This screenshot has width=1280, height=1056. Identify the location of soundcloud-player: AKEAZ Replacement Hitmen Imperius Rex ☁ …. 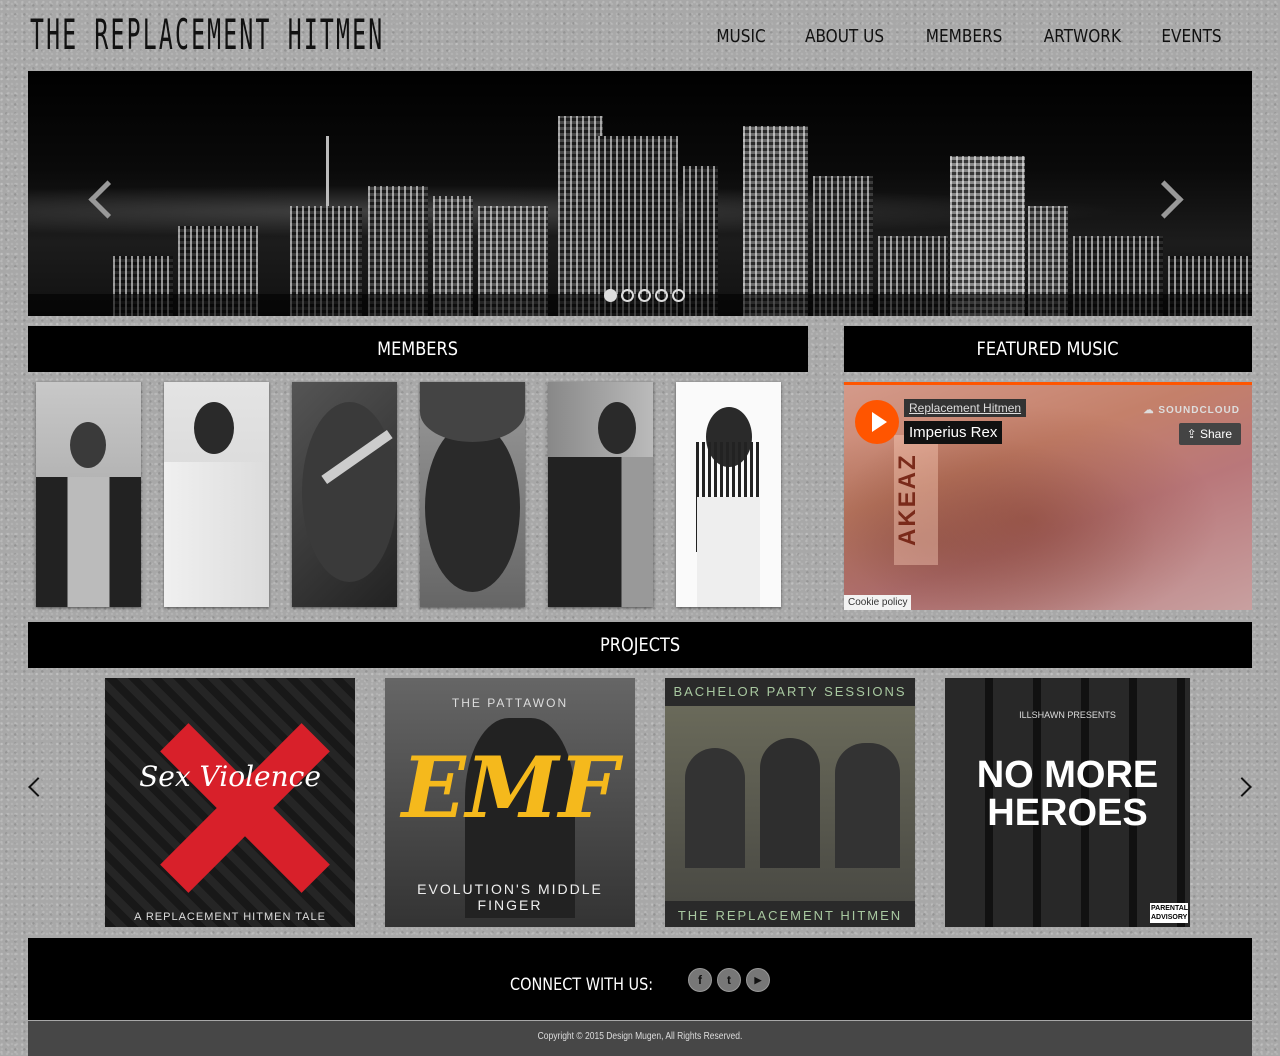
(1048, 496).